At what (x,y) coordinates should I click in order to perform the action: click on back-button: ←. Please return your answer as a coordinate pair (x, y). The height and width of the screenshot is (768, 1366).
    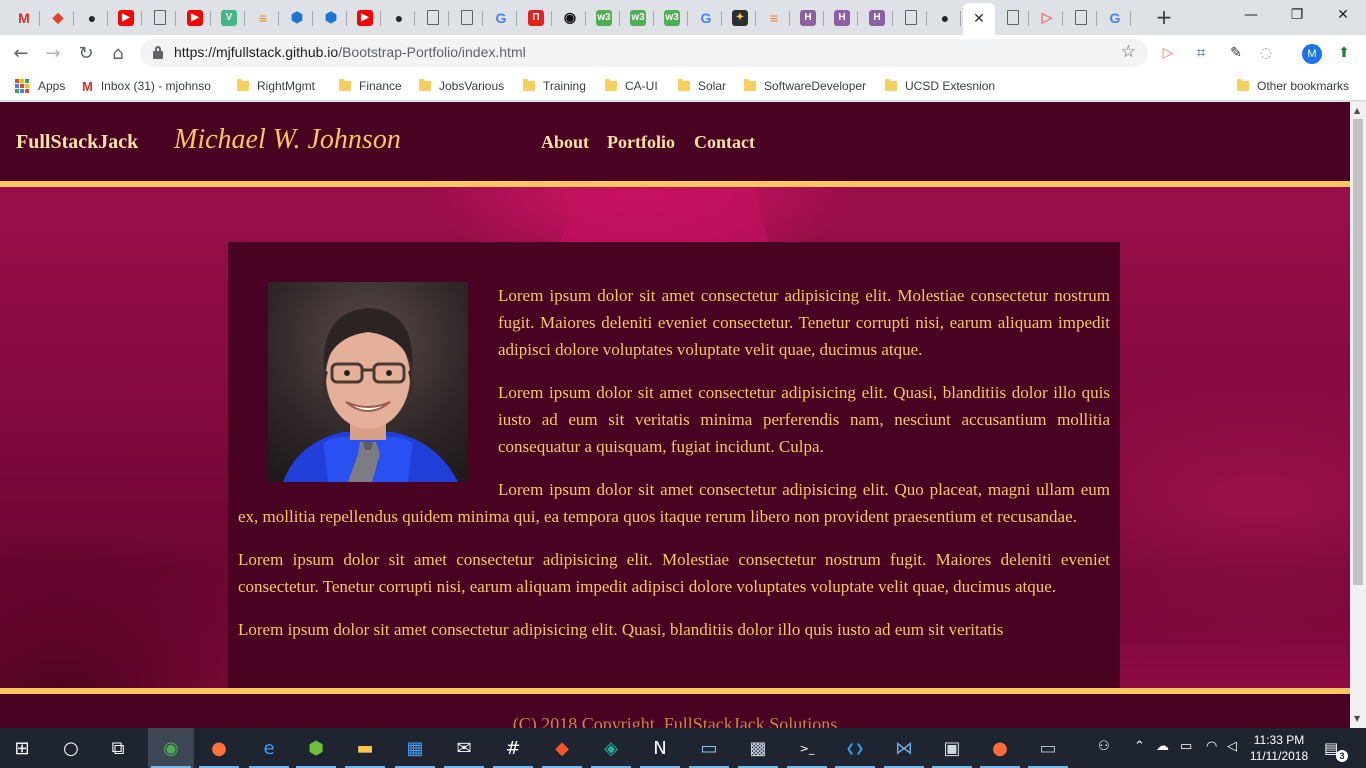
    Looking at the image, I should click on (21, 53).